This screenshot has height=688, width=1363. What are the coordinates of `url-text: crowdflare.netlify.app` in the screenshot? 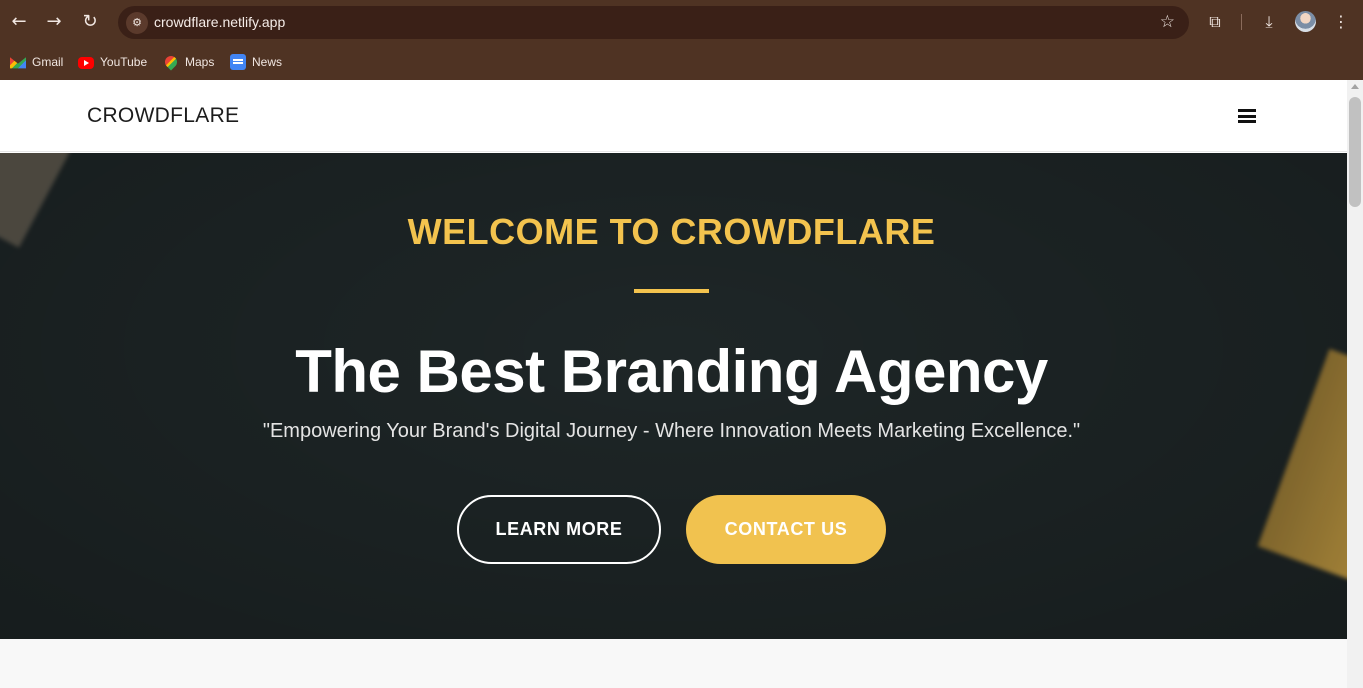 It's located at (219, 22).